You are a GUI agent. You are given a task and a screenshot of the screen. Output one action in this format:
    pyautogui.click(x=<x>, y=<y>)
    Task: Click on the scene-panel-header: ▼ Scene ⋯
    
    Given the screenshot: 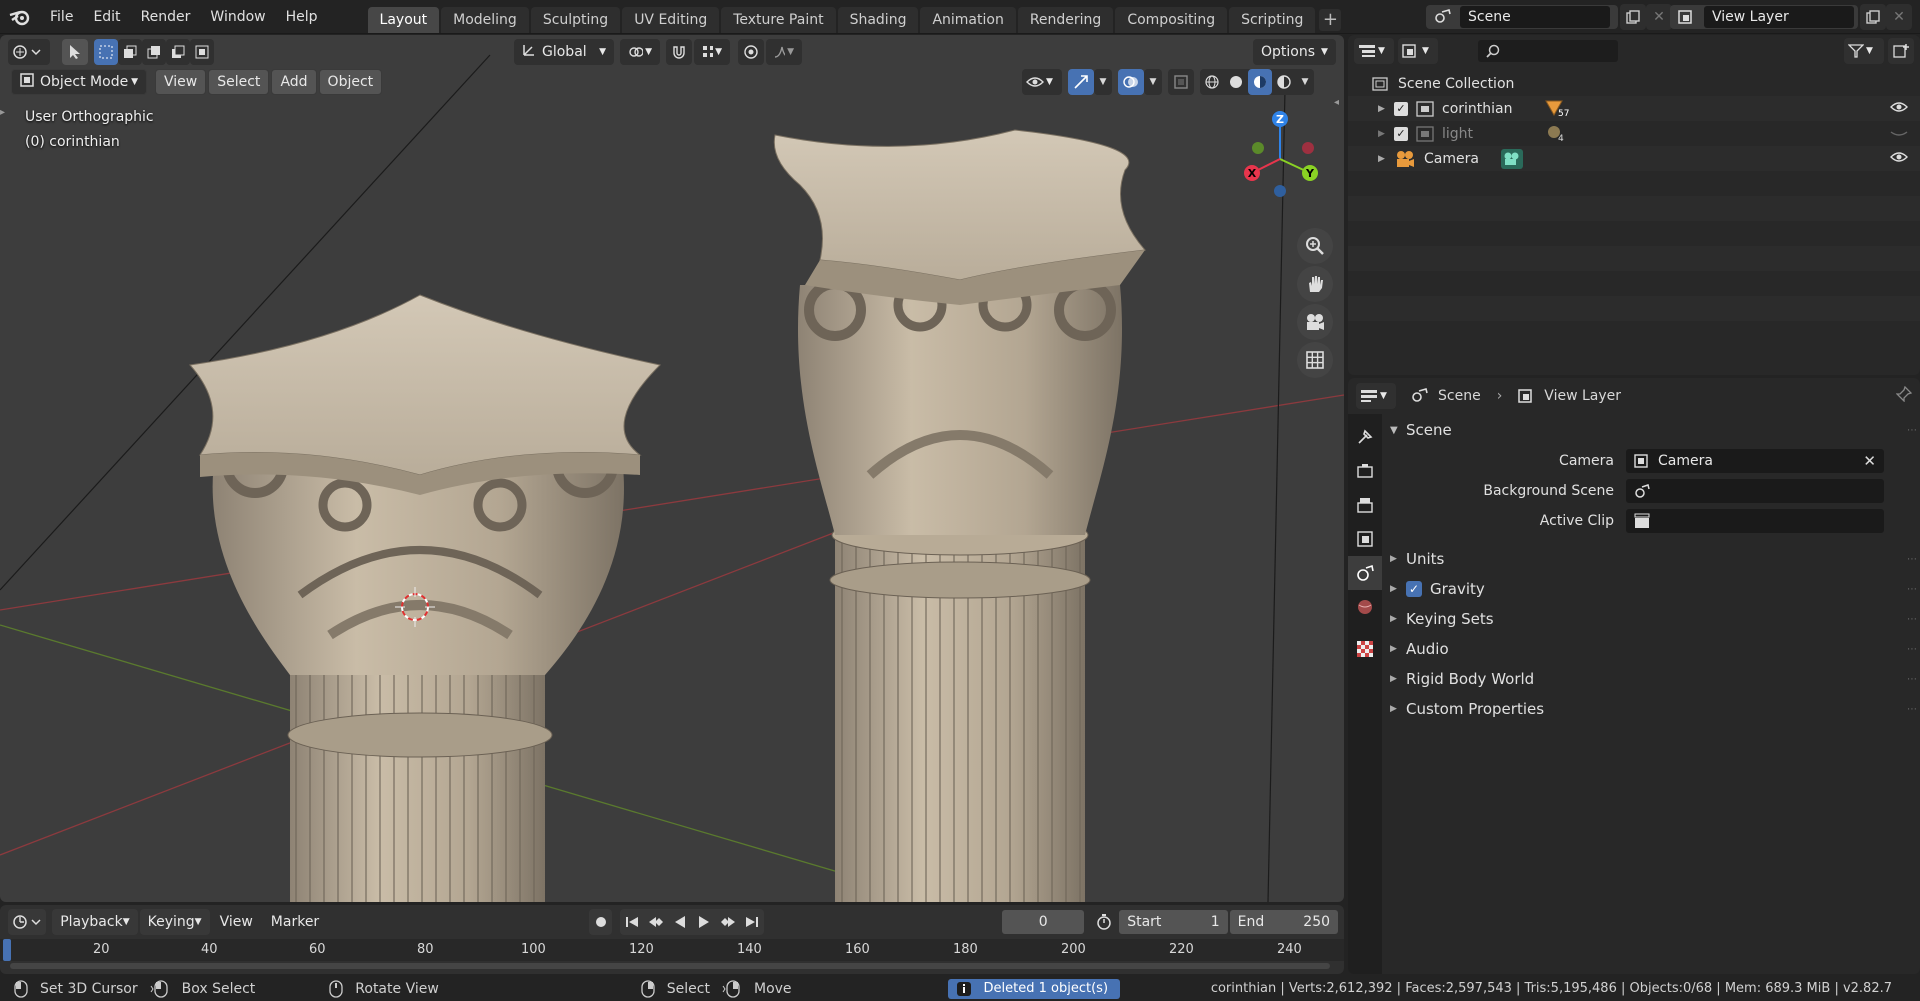 What is the action you would take?
    pyautogui.click(x=1651, y=430)
    